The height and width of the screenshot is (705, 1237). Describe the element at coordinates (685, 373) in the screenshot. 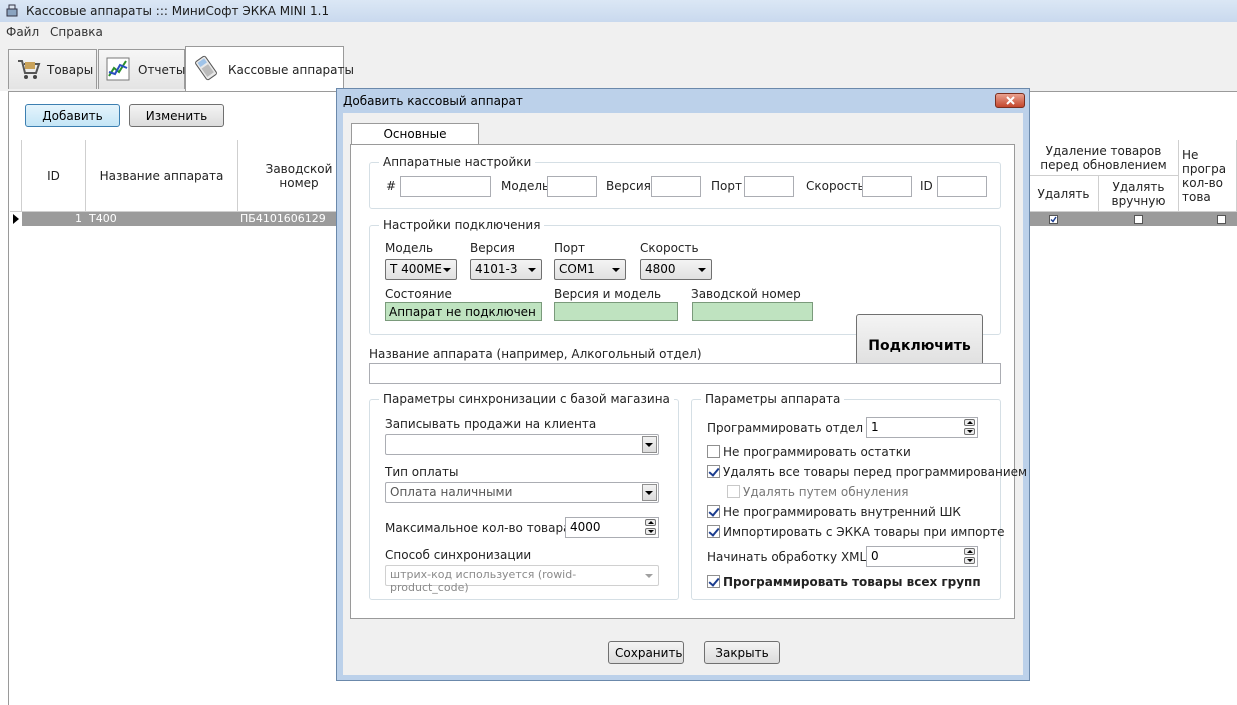

I see `device-name-input` at that location.